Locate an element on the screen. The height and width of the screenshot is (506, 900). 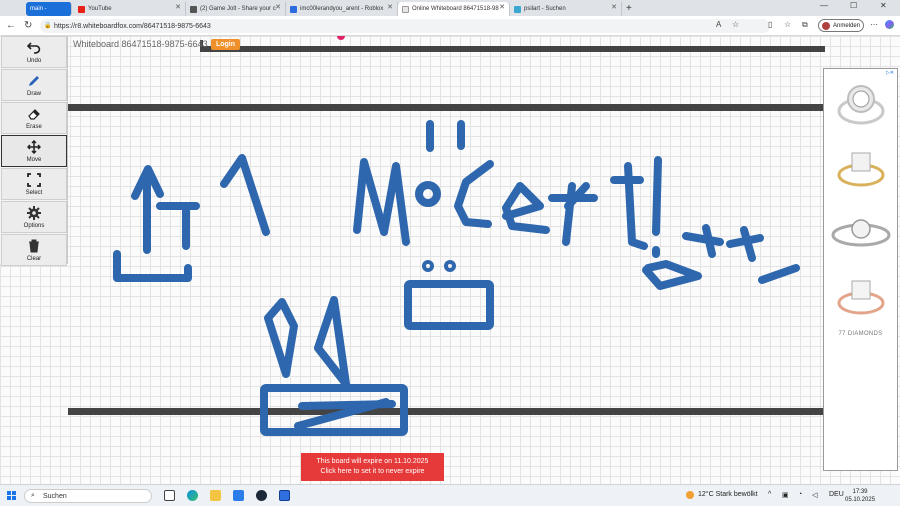
erase-button: Erase is located at coordinates (34, 118).